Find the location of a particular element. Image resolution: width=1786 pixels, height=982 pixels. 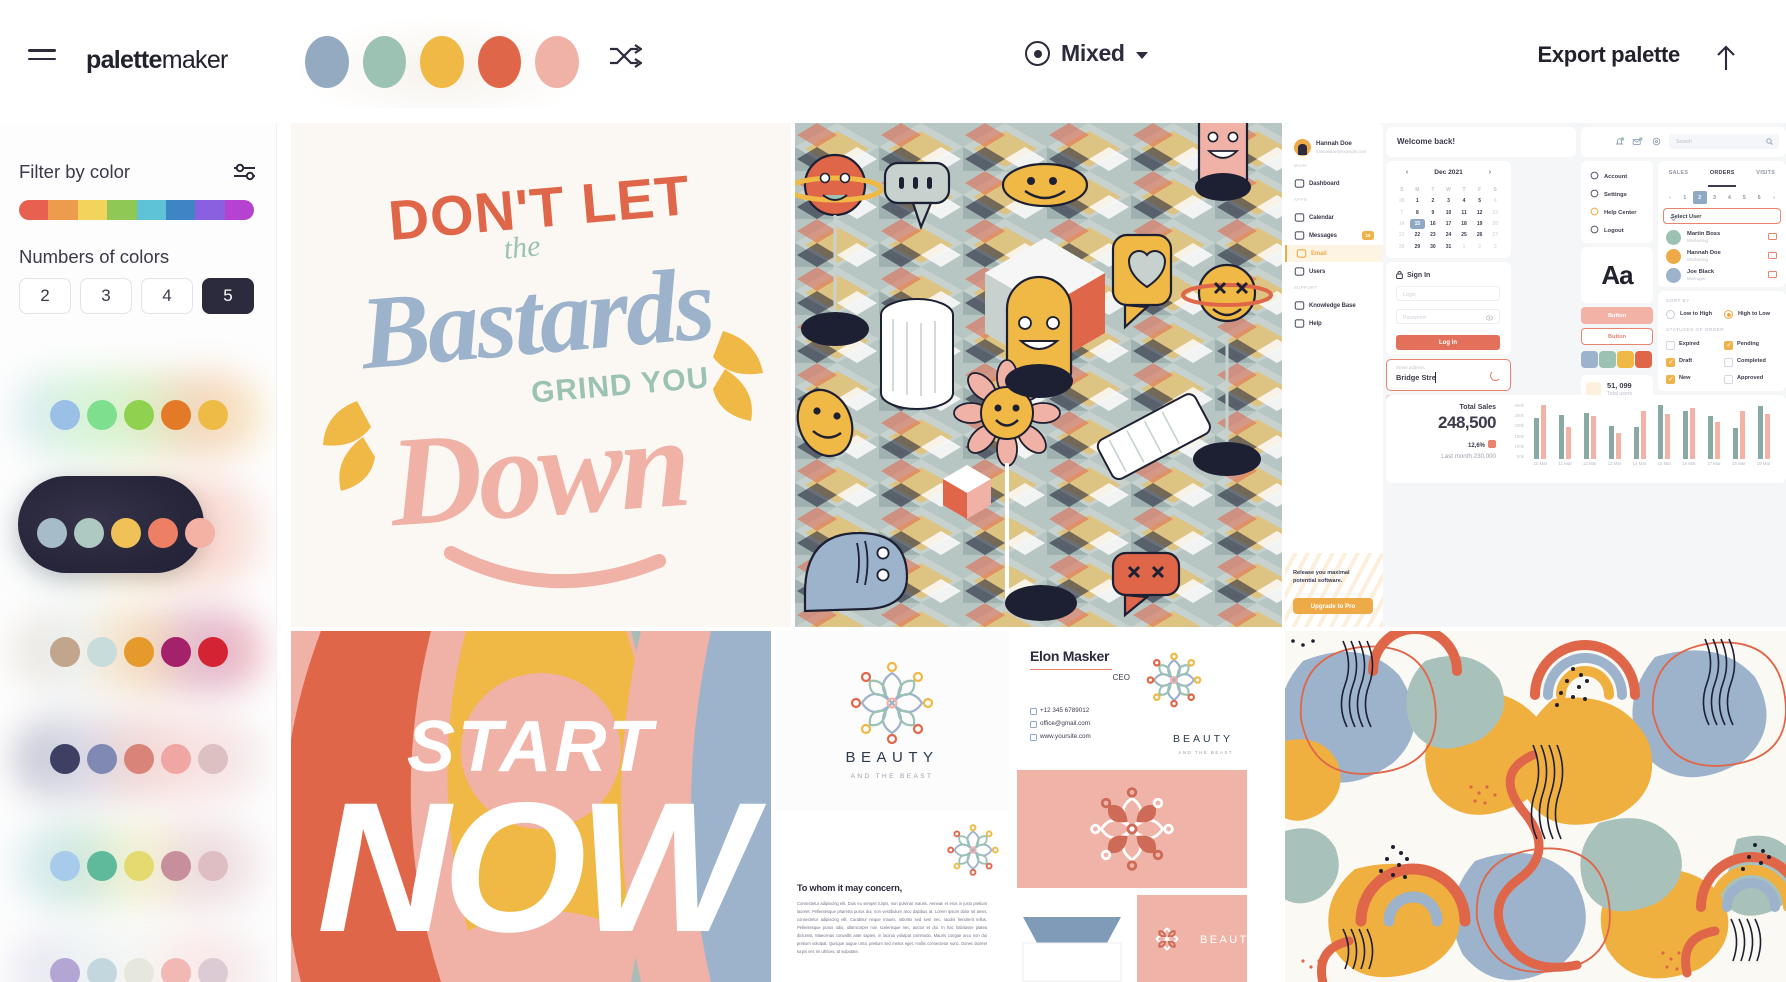

pink-mini-card: BEAUTY is located at coordinates (1192, 938).